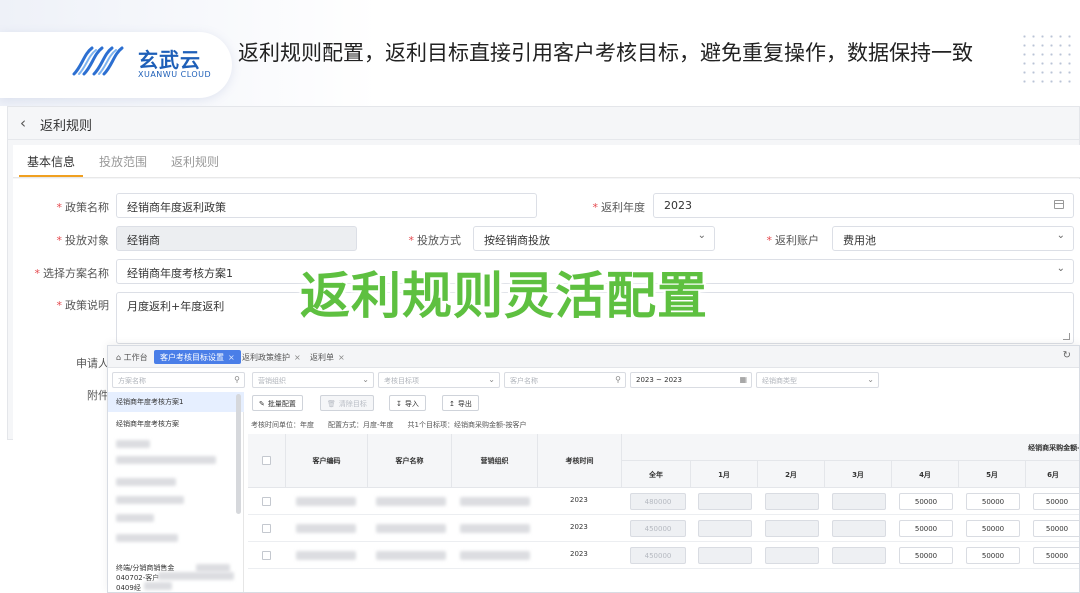  I want to click on tab-rebate-doc: 返利单 ×, so click(327, 357).